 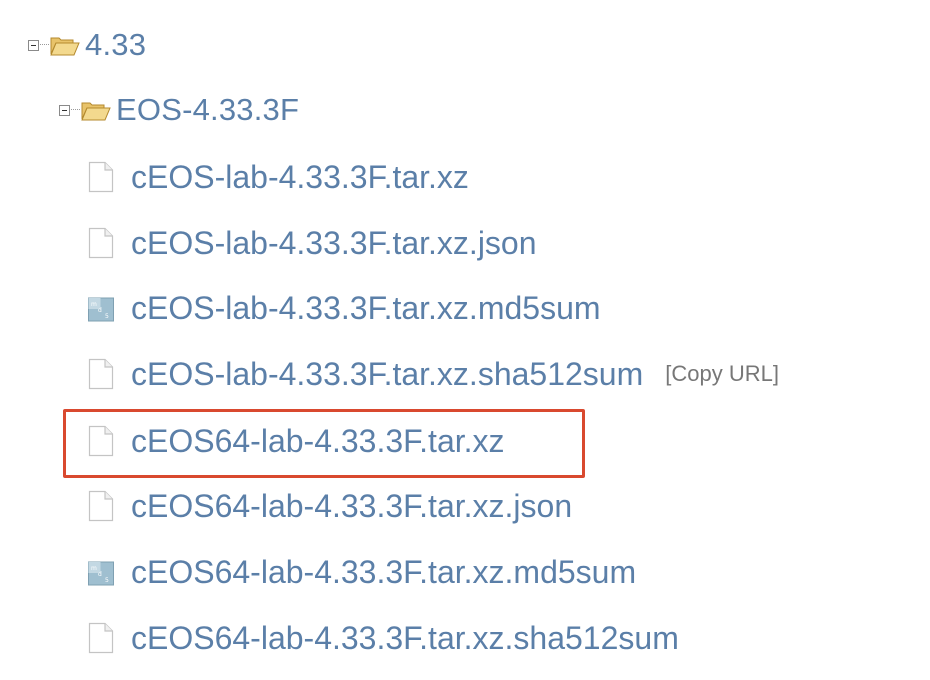 What do you see at coordinates (207, 110) in the screenshot?
I see `folder-label: EOS-4.33.3F` at bounding box center [207, 110].